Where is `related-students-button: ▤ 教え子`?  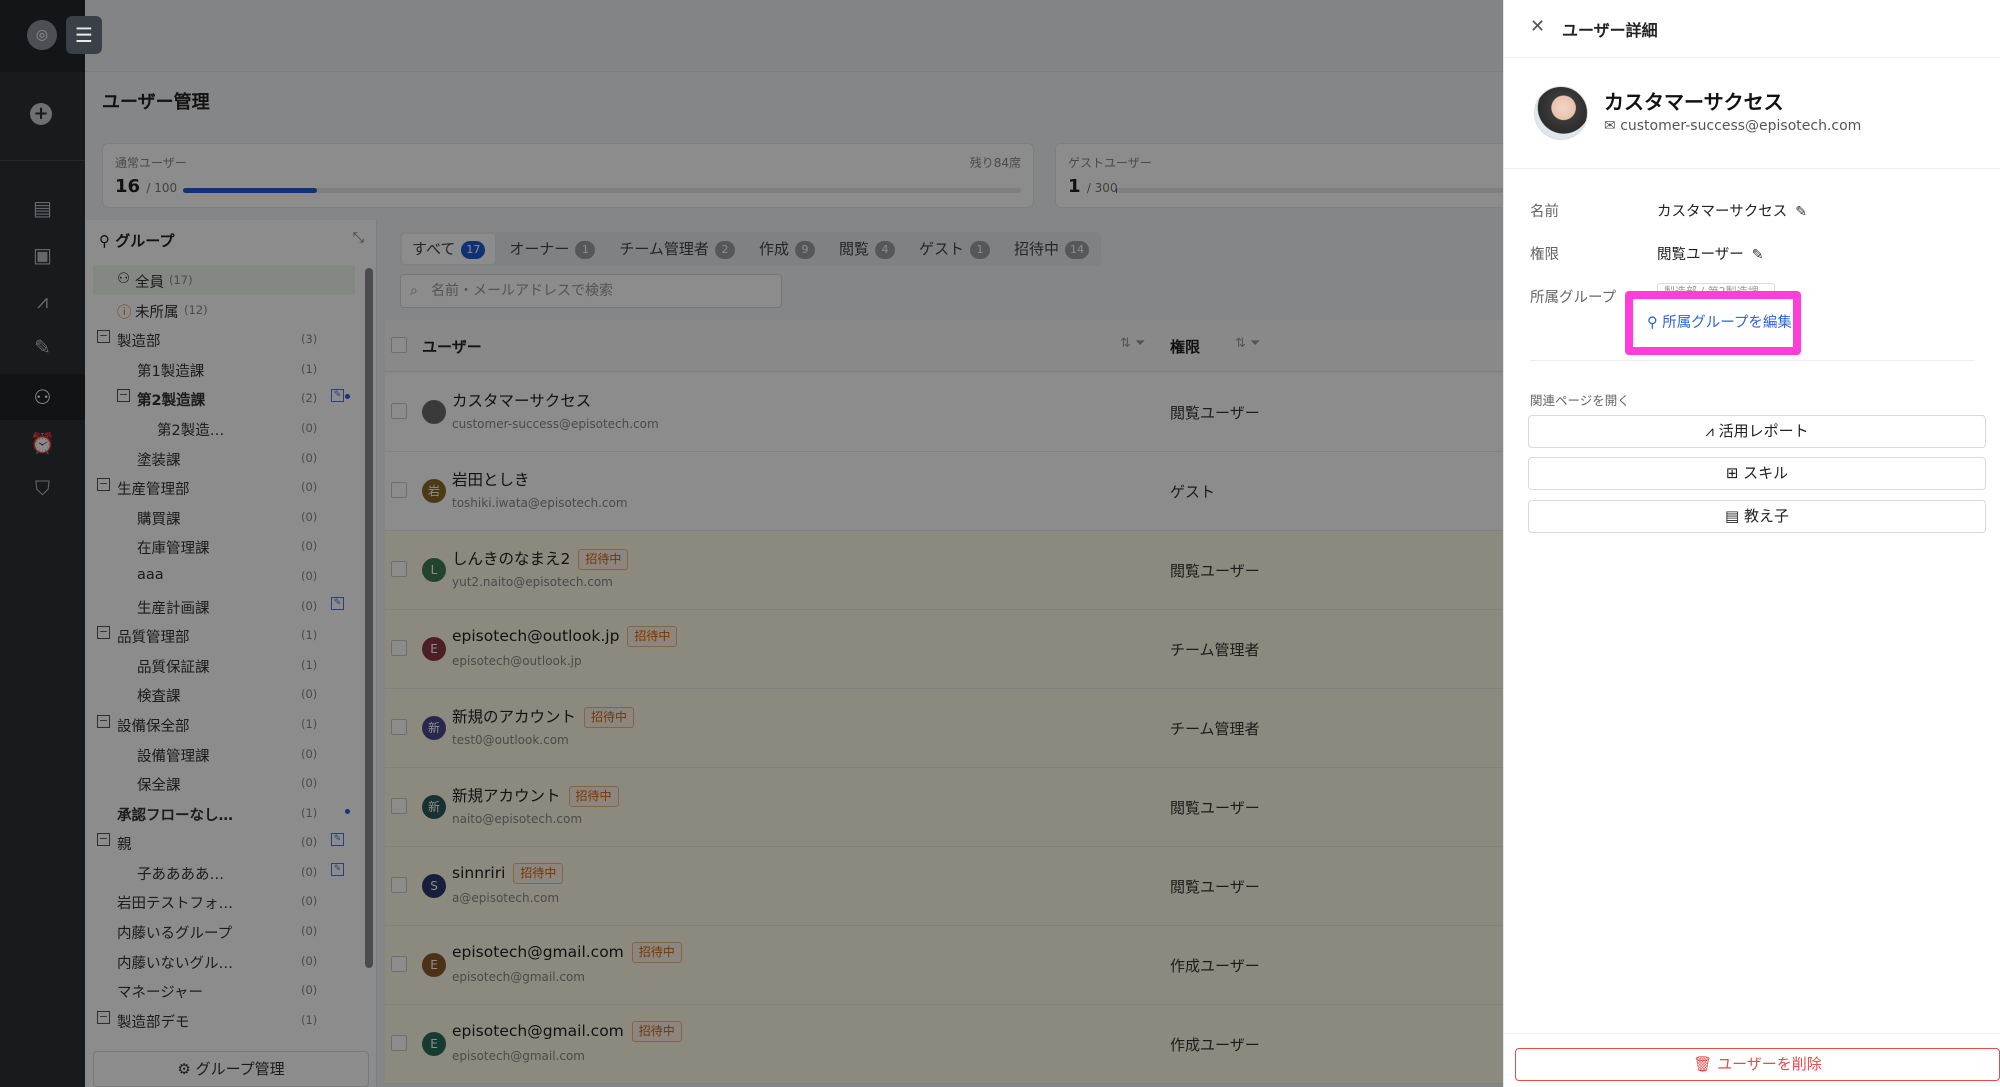 related-students-button: ▤ 教え子 is located at coordinates (1757, 516).